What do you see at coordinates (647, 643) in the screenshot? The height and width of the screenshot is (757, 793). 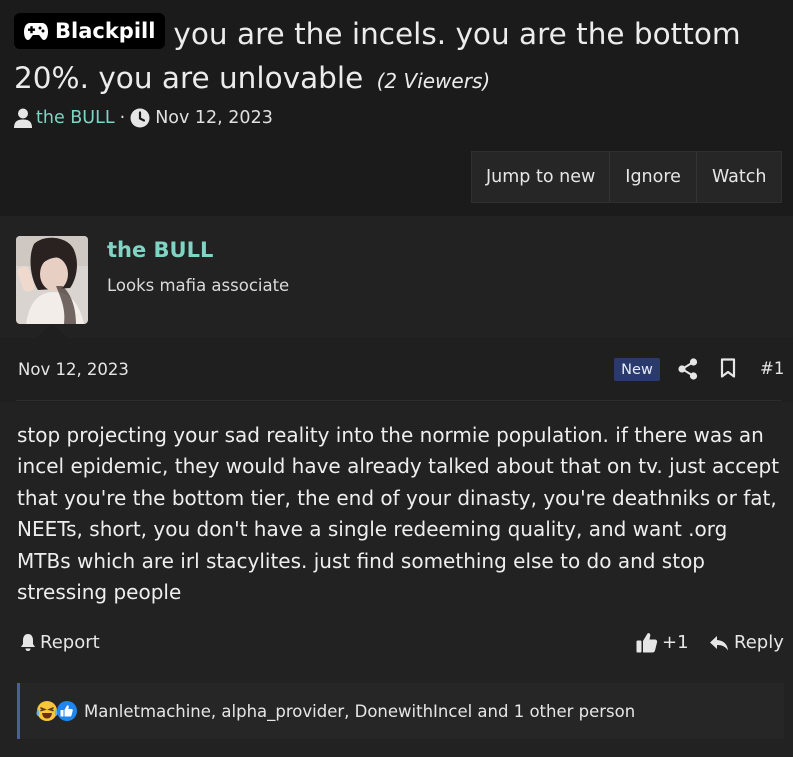 I see `thumbs-up-icon` at bounding box center [647, 643].